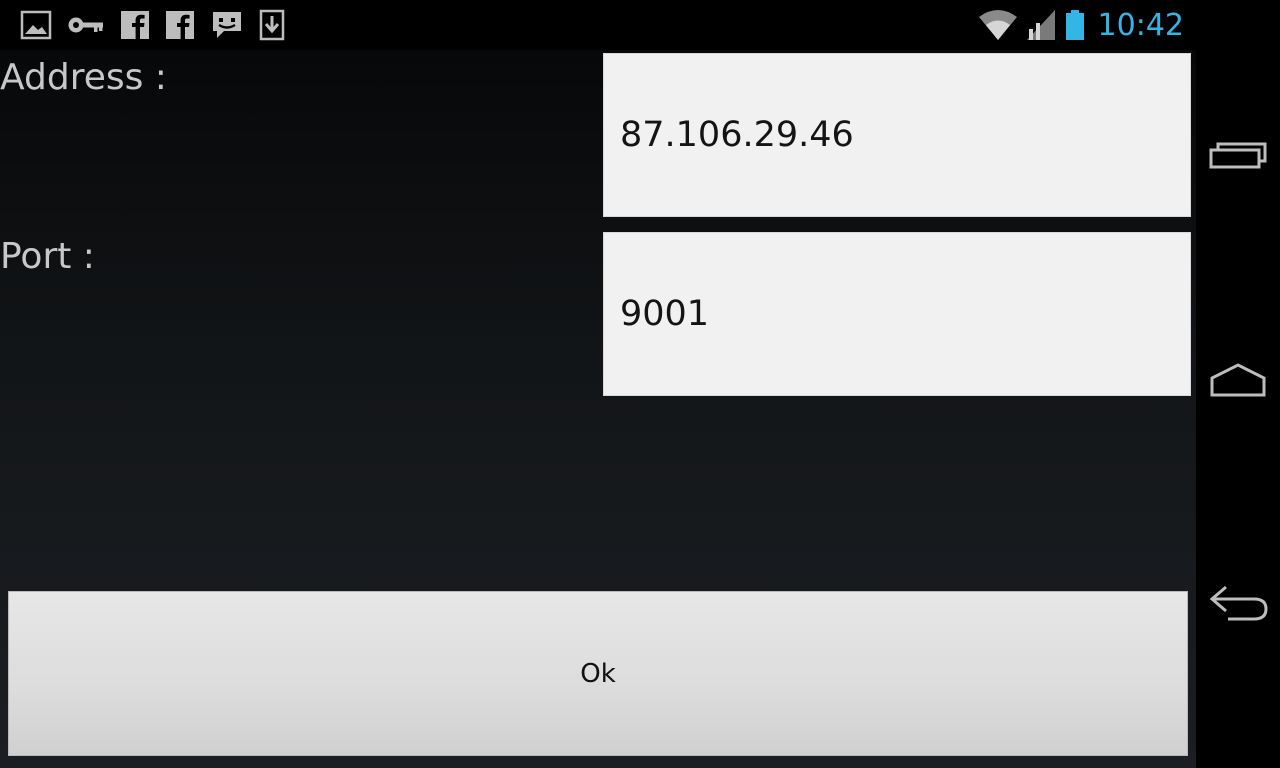 This screenshot has height=768, width=1280. What do you see at coordinates (47, 256) in the screenshot?
I see `port-label: Port :` at bounding box center [47, 256].